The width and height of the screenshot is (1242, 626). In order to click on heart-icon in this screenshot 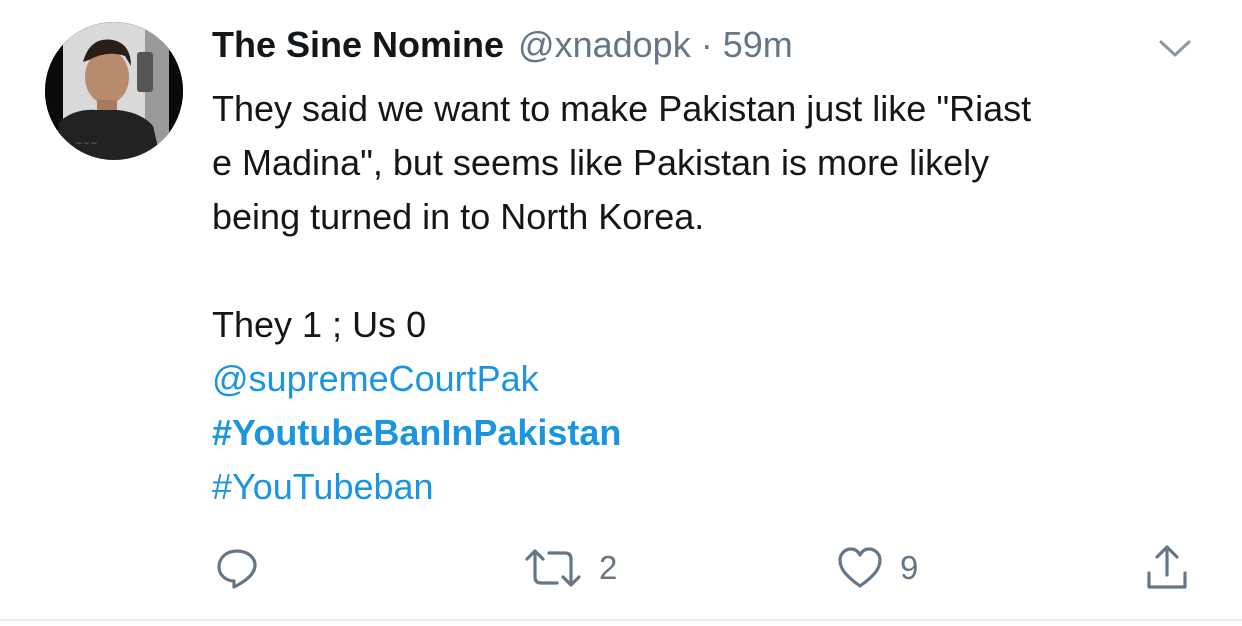, I will do `click(860, 567)`.